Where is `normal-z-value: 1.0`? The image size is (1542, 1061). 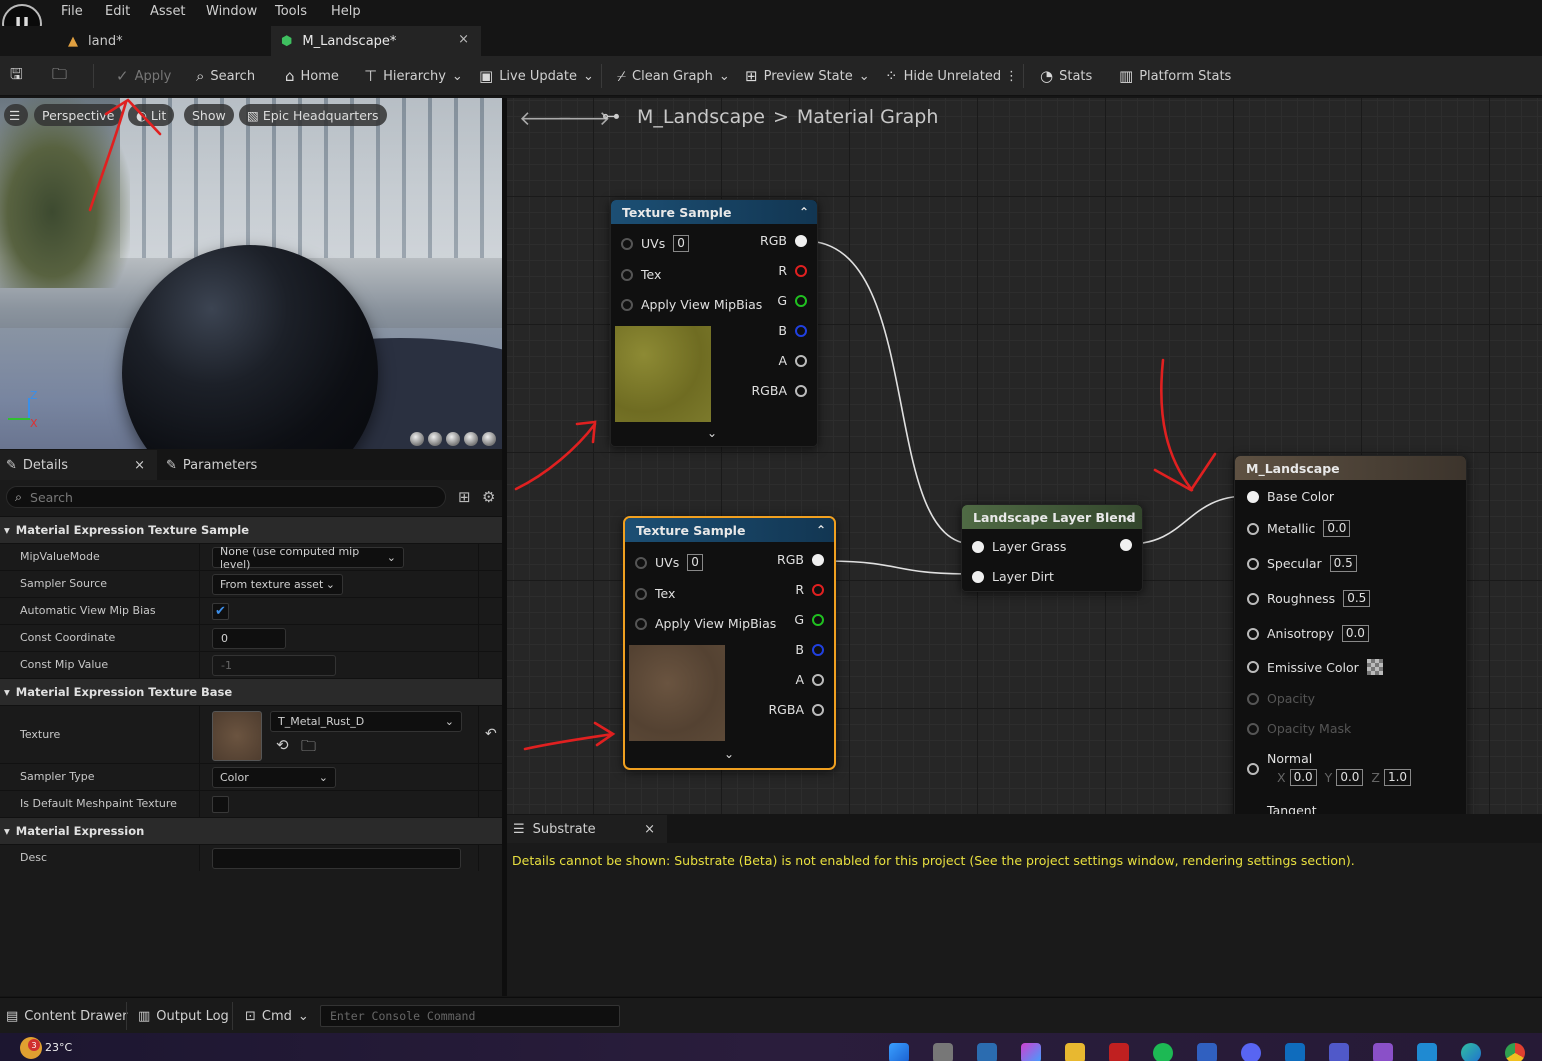
normal-z-value: 1.0 is located at coordinates (1397, 777).